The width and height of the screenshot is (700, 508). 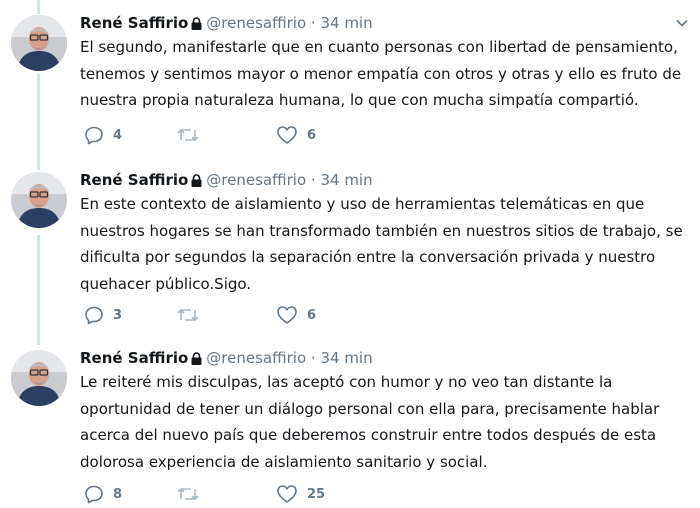 What do you see at coordinates (118, 494) in the screenshot?
I see `reply-count: 8` at bounding box center [118, 494].